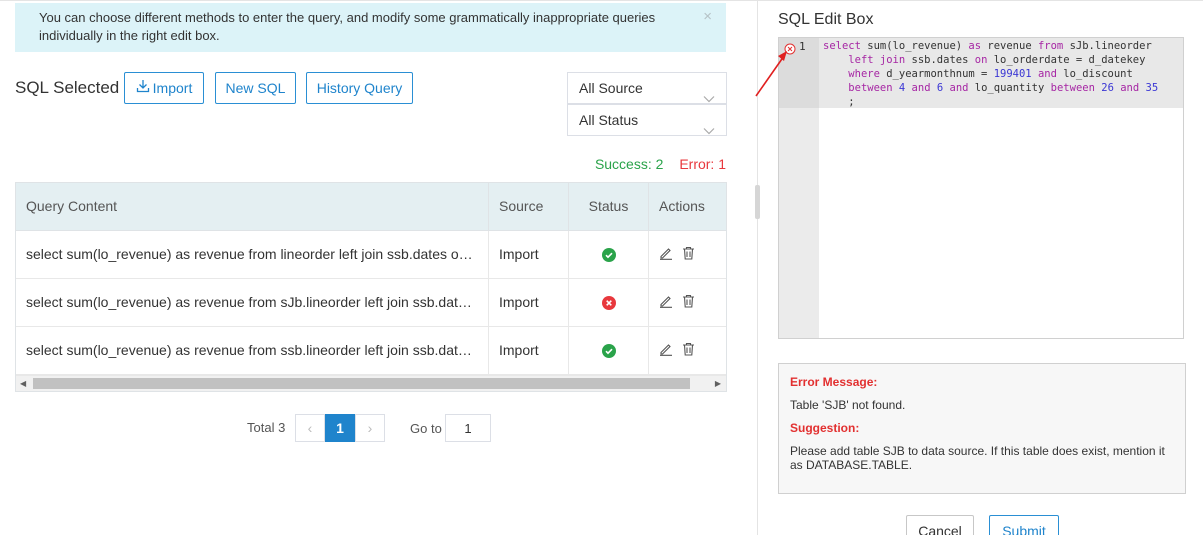  I want to click on result-counts: Success: 2 Error: 1, so click(660, 164).